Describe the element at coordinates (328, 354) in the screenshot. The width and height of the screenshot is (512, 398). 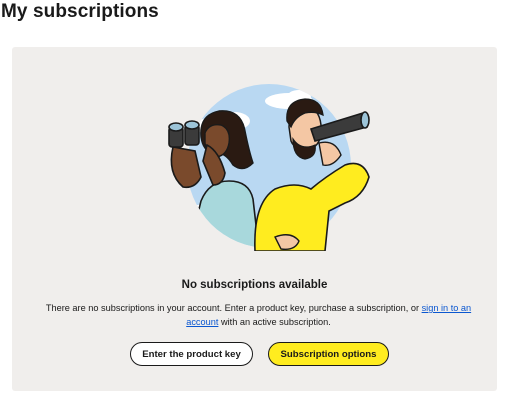
I see `subscription-options-button: Subscription options` at that location.